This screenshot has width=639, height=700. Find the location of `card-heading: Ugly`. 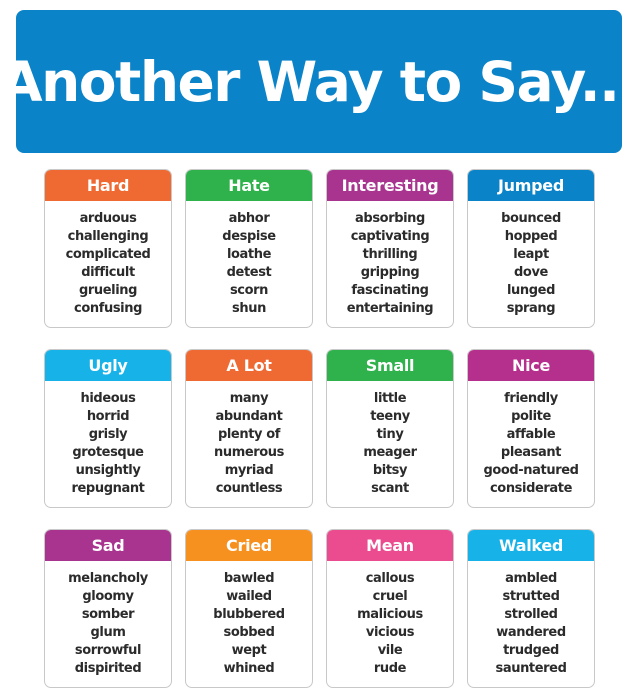

card-heading: Ugly is located at coordinates (108, 365).